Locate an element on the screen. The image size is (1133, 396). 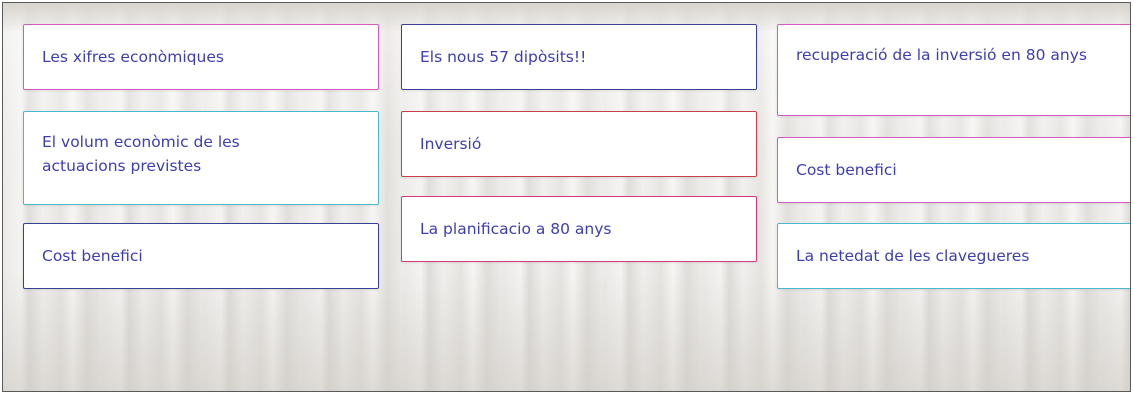
card-cost-benefici-1: Cost benefici is located at coordinates (201, 256).